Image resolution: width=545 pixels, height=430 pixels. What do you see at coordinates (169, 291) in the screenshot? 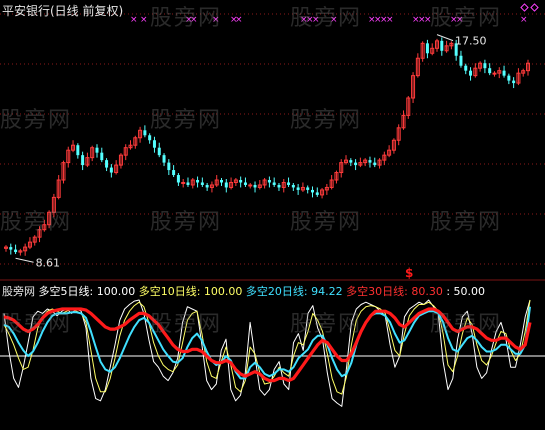
I see `s10-label: 多空10日线:` at bounding box center [169, 291].